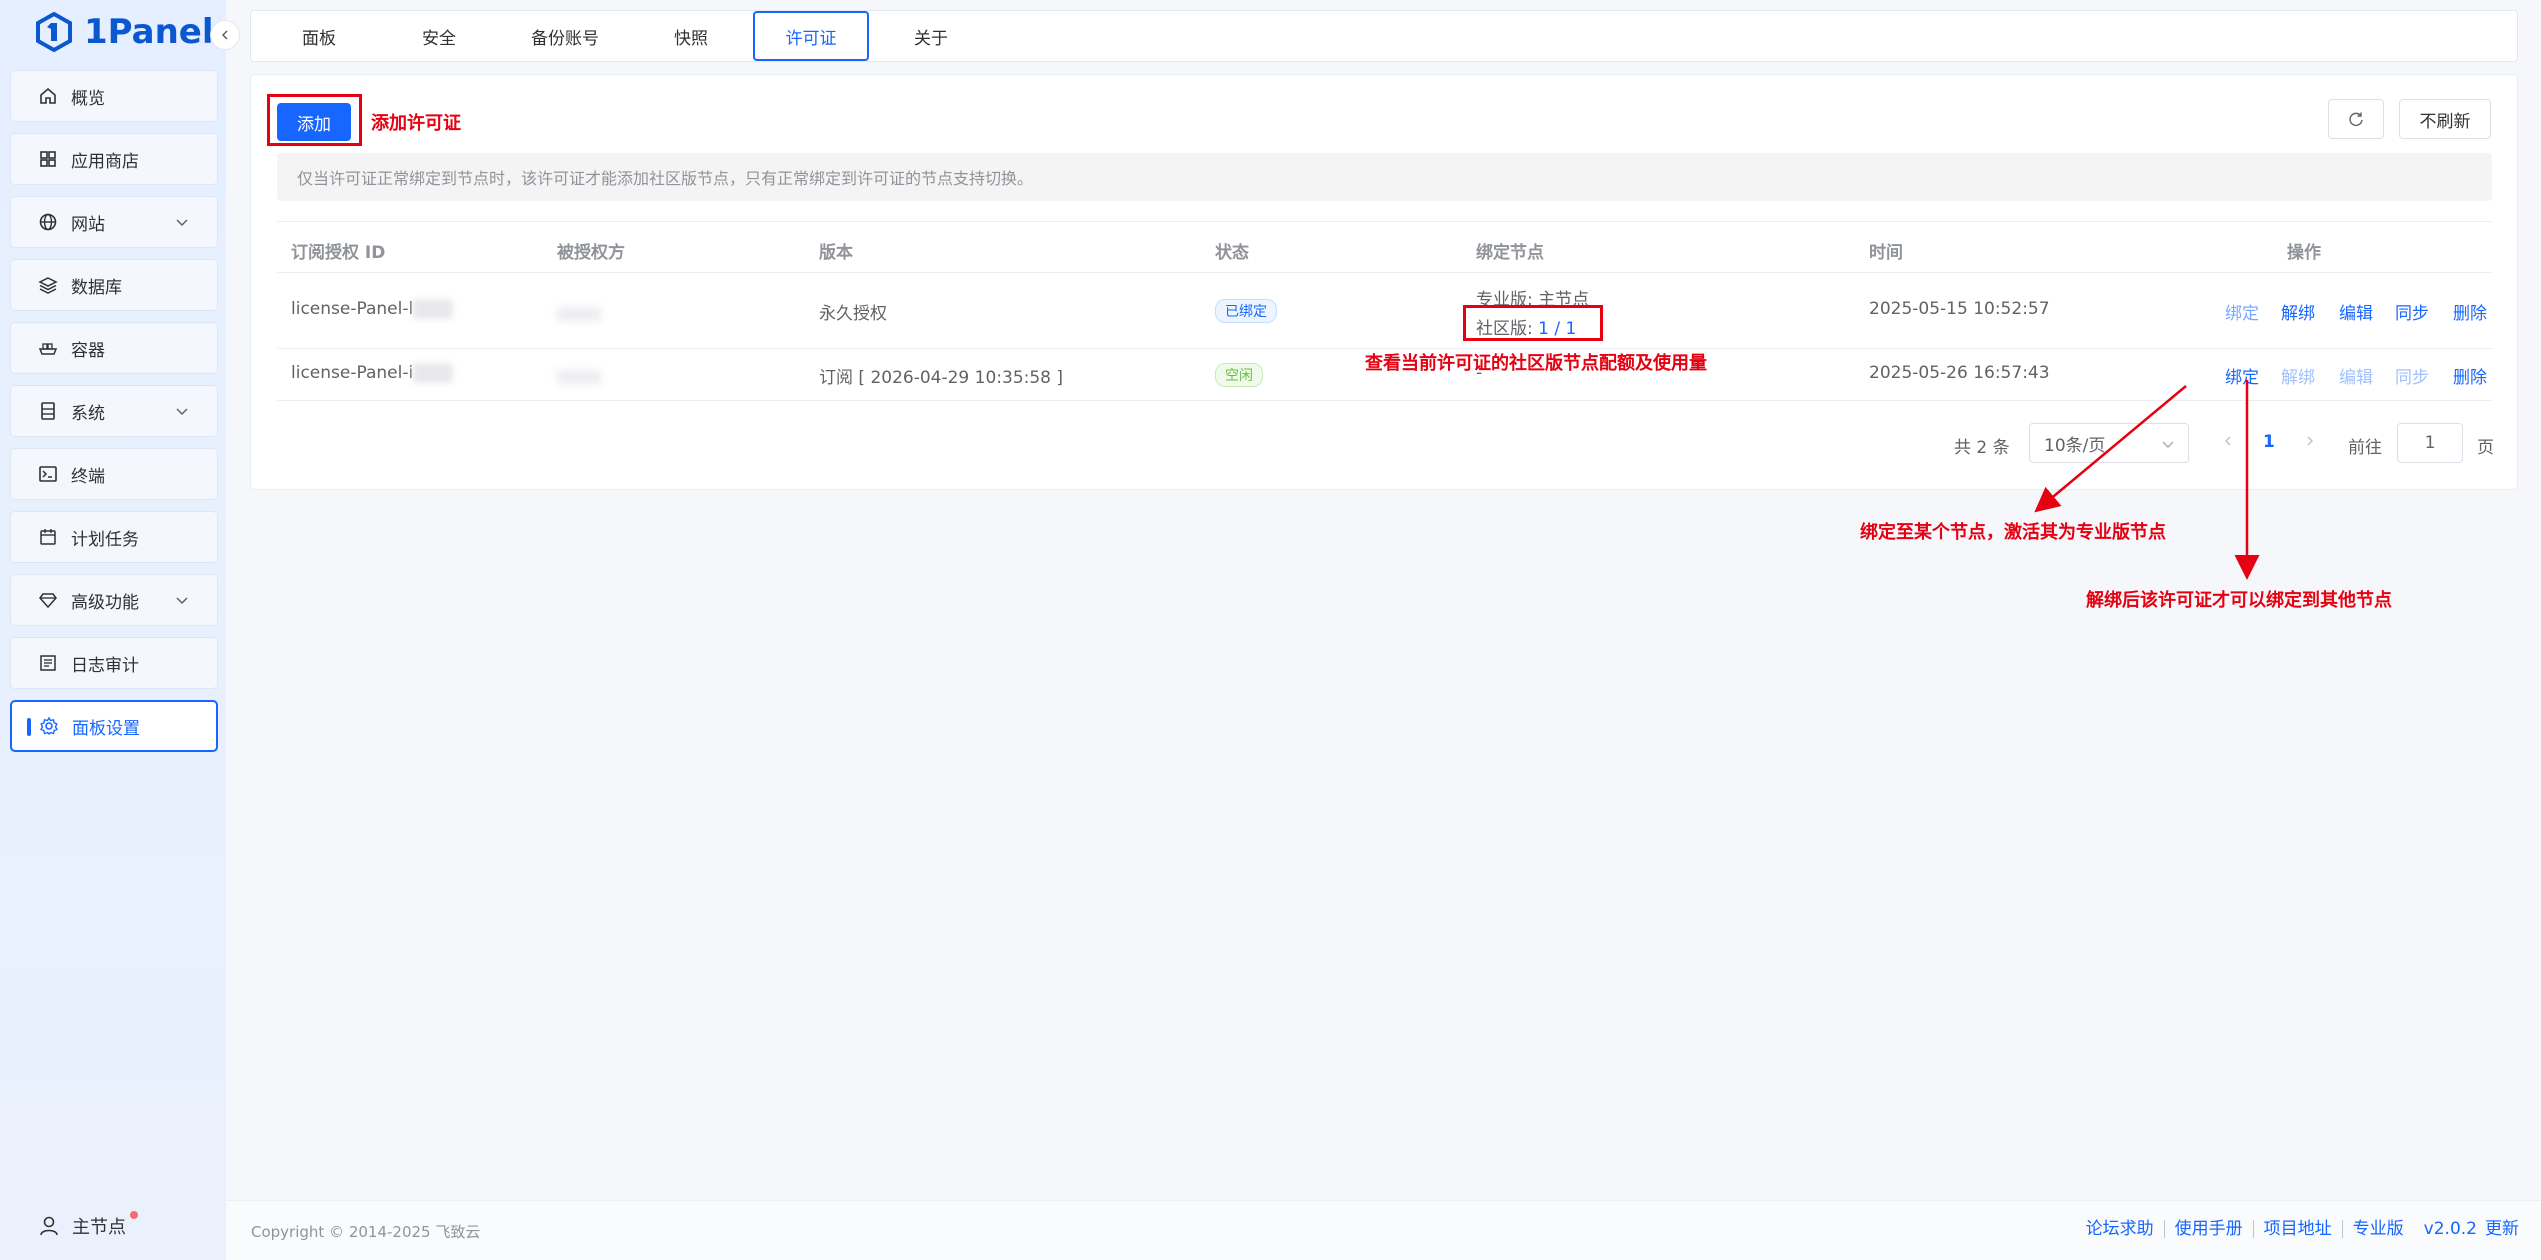 Image resolution: width=2541 pixels, height=1260 pixels. What do you see at coordinates (2501, 1229) in the screenshot?
I see `update-link: 更新` at bounding box center [2501, 1229].